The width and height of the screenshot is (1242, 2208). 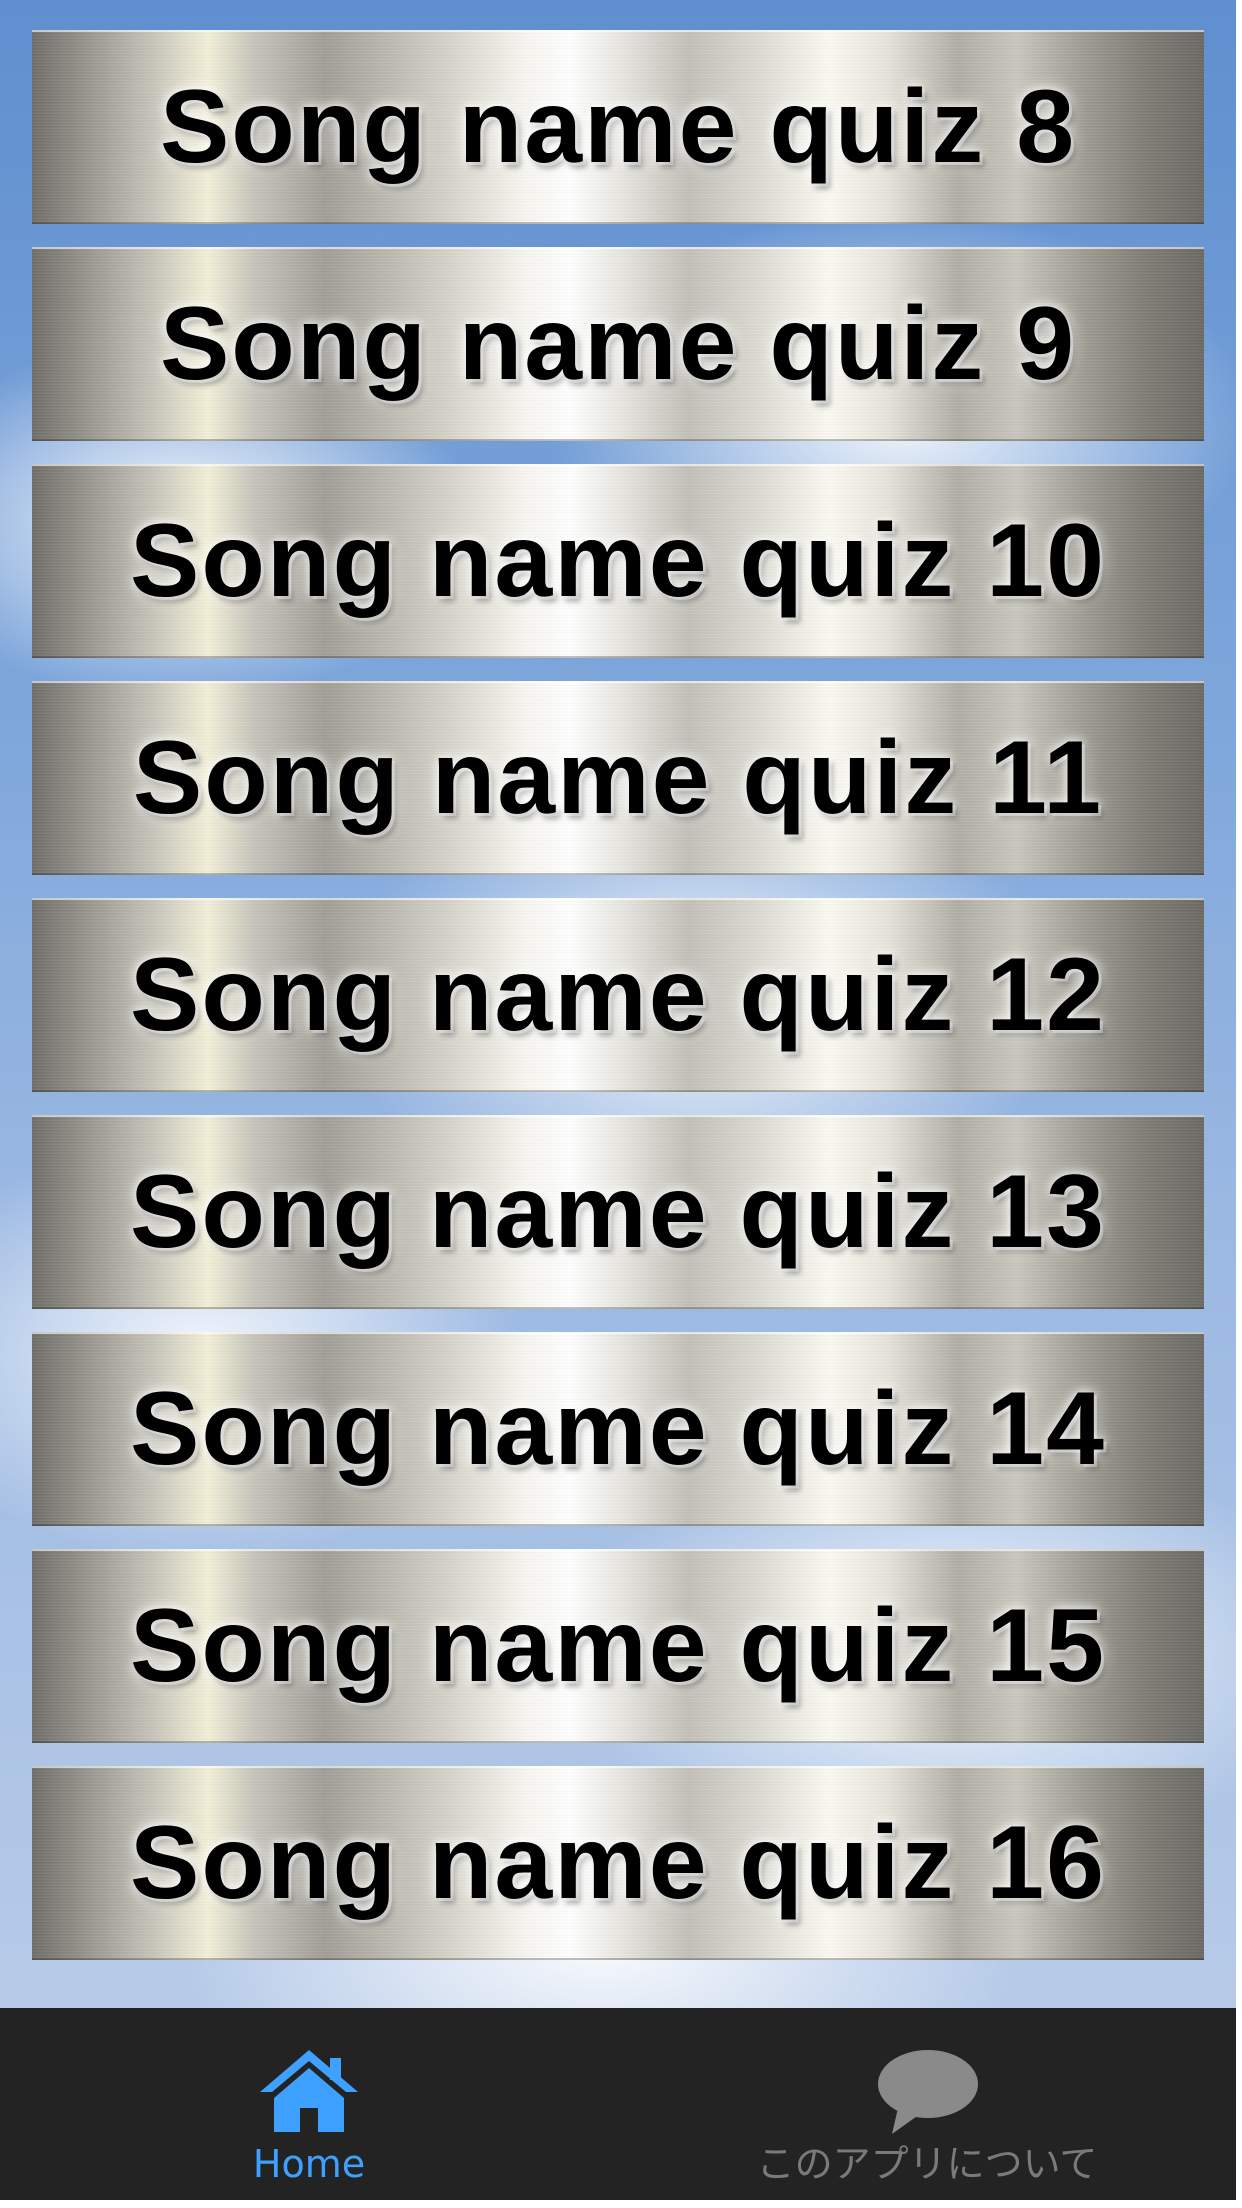 I want to click on tab-home: Home, so click(x=309, y=2104).